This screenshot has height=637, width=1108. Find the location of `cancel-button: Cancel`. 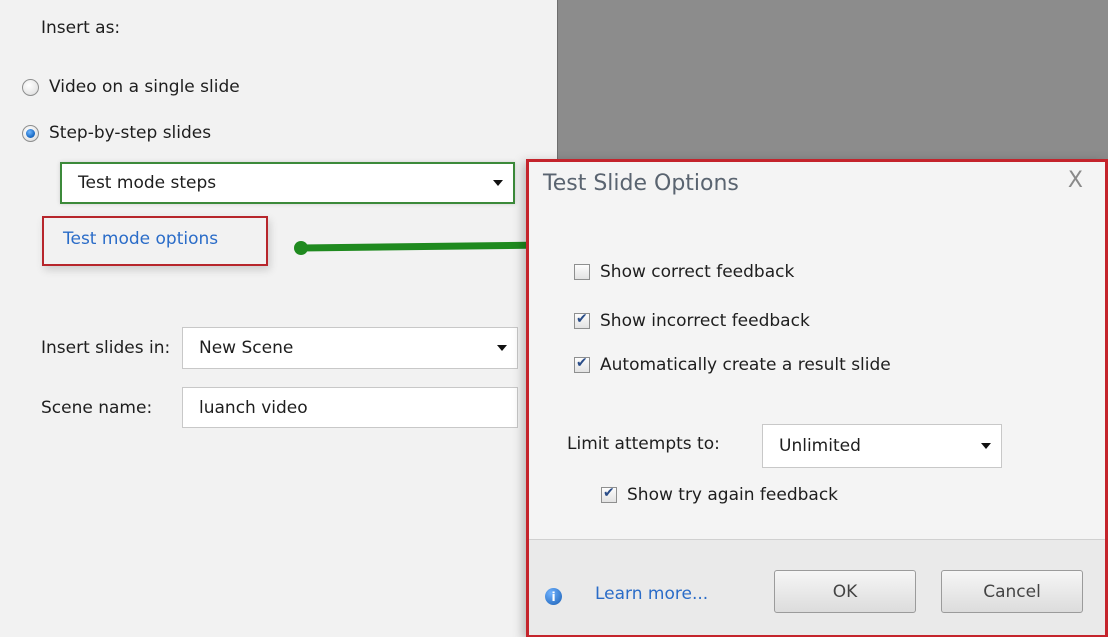

cancel-button: Cancel is located at coordinates (1012, 591).